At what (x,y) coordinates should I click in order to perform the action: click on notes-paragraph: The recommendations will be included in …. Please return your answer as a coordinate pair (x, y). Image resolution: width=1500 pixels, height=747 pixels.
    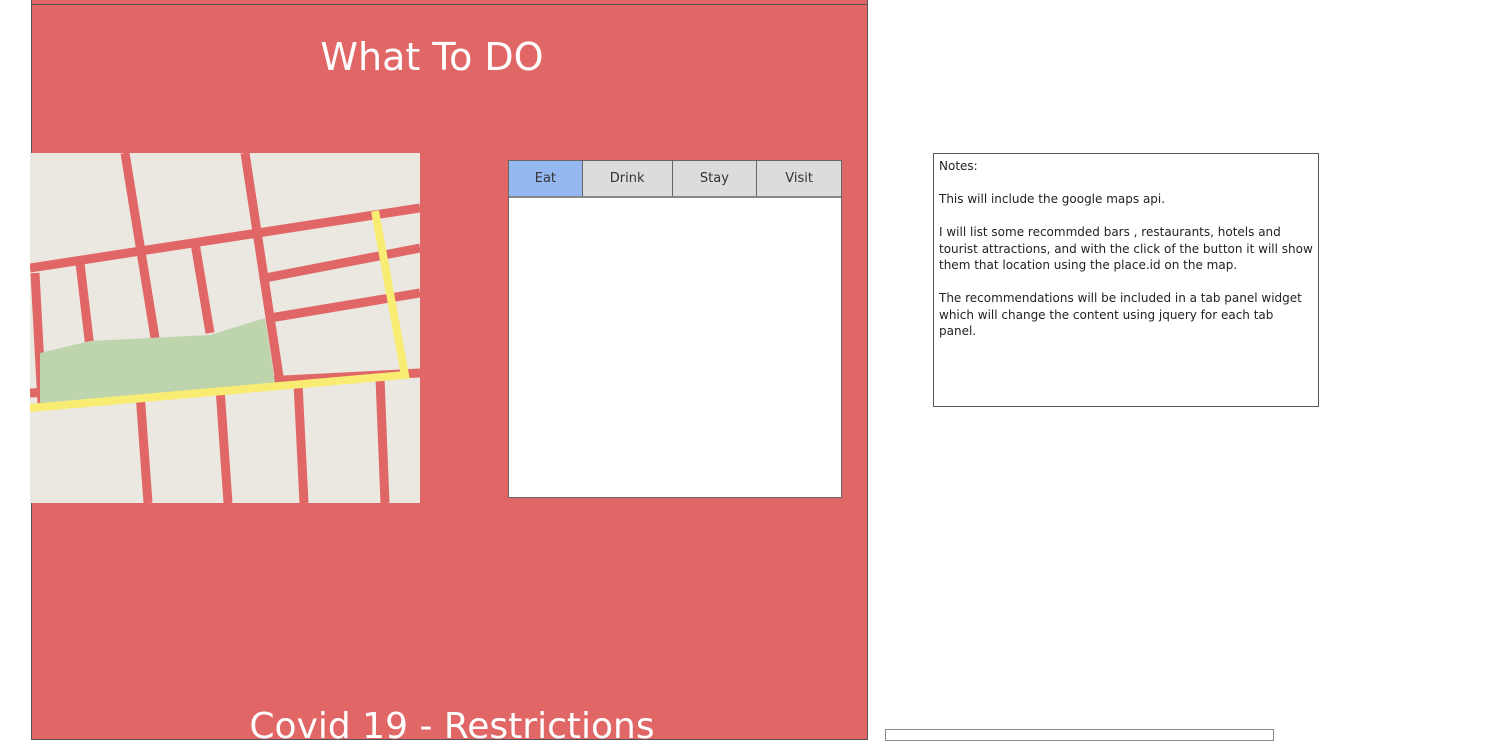
    Looking at the image, I should click on (1120, 314).